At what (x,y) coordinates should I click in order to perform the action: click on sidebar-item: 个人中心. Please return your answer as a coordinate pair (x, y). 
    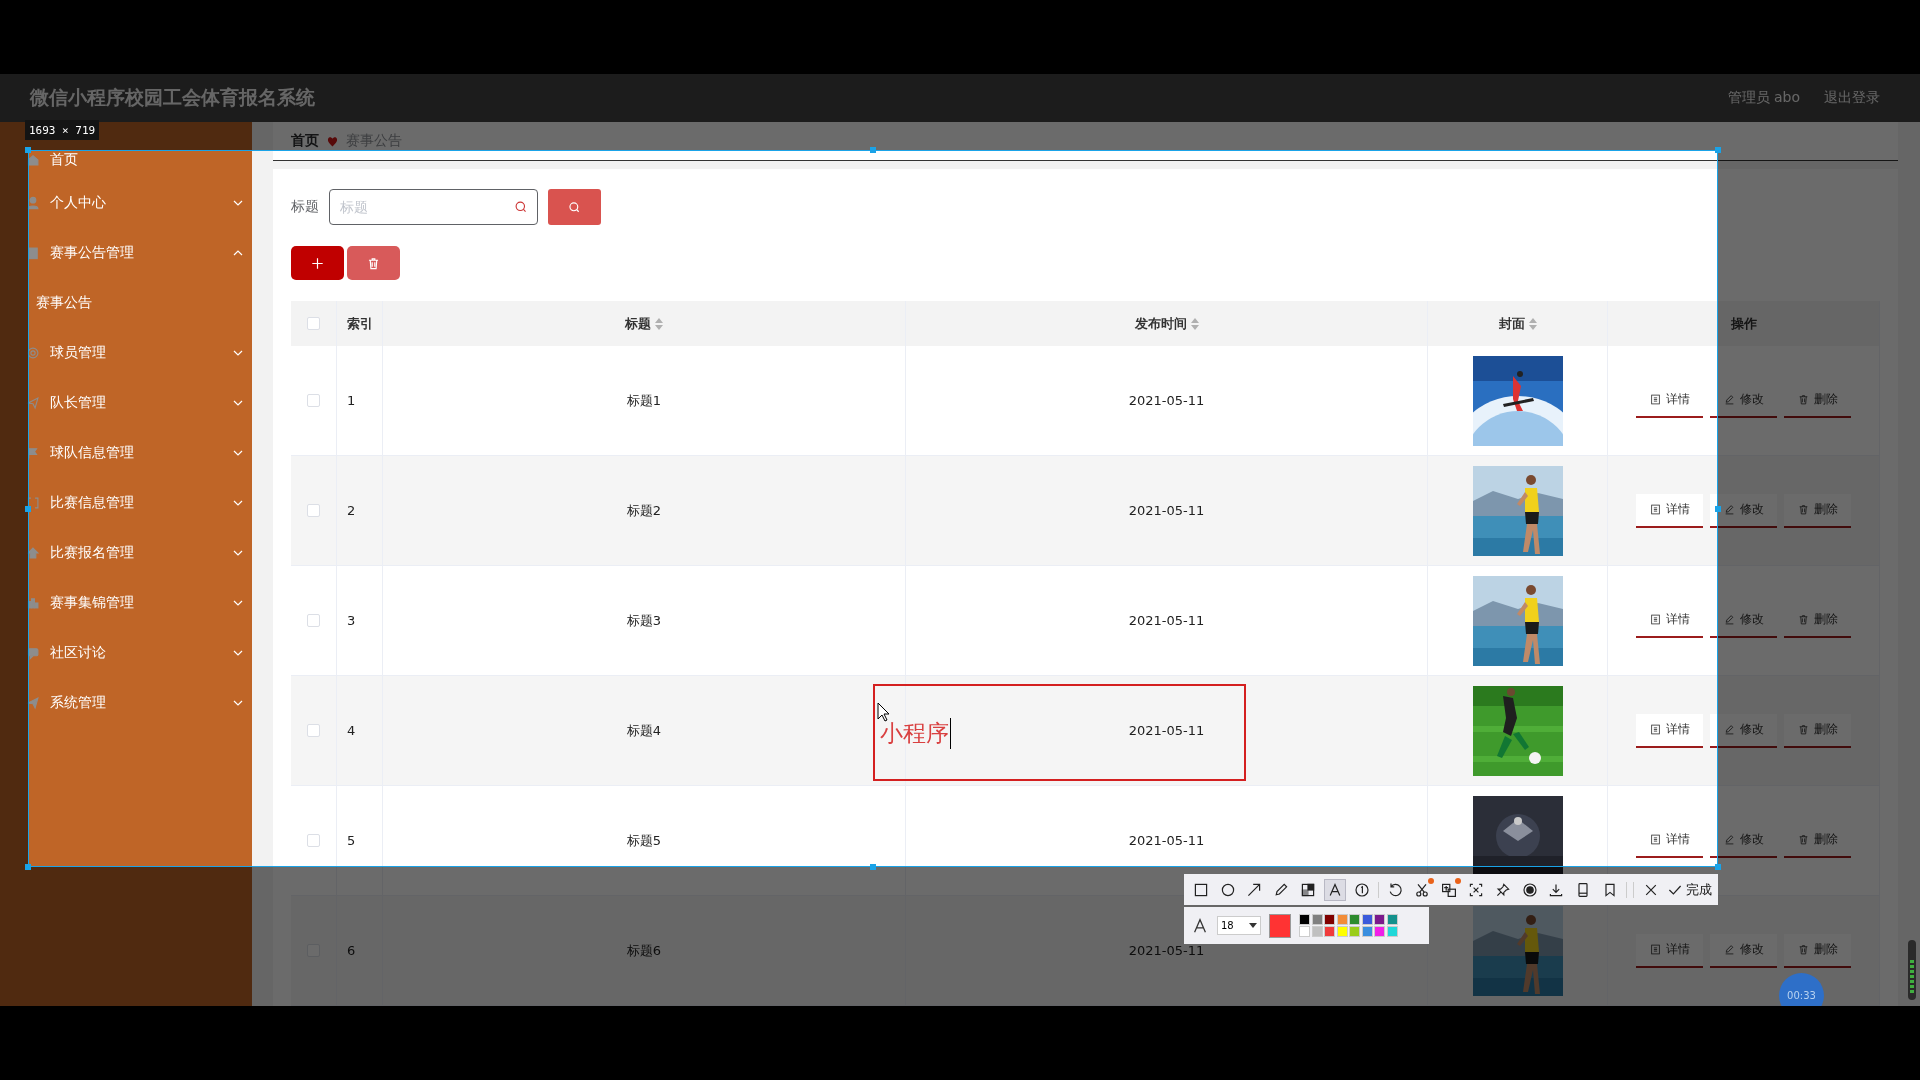
    Looking at the image, I should click on (126, 203).